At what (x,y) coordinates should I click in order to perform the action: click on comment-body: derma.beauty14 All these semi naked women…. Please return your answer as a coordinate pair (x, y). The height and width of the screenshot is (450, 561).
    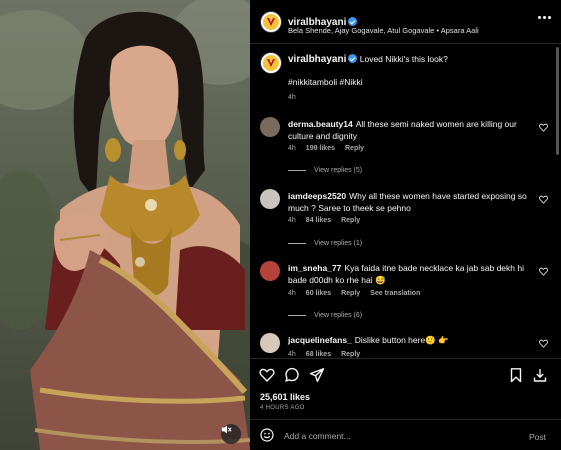
    Looking at the image, I should click on (409, 130).